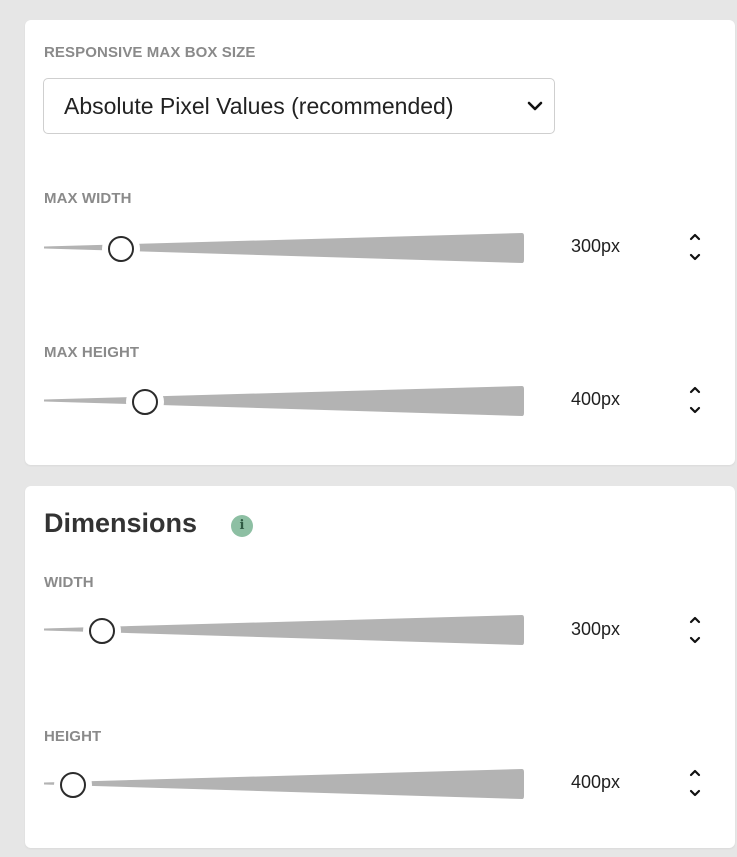 The width and height of the screenshot is (737, 857). I want to click on max-height-stepper, so click(695, 401).